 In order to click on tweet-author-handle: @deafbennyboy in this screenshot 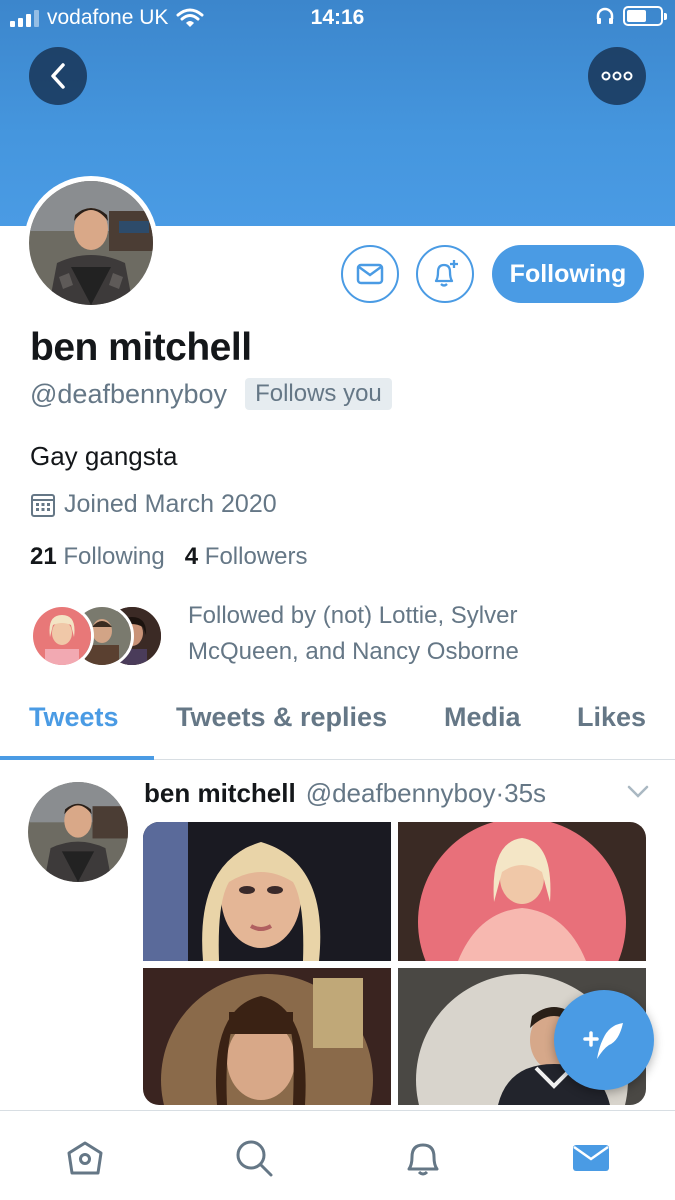, I will do `click(401, 793)`.